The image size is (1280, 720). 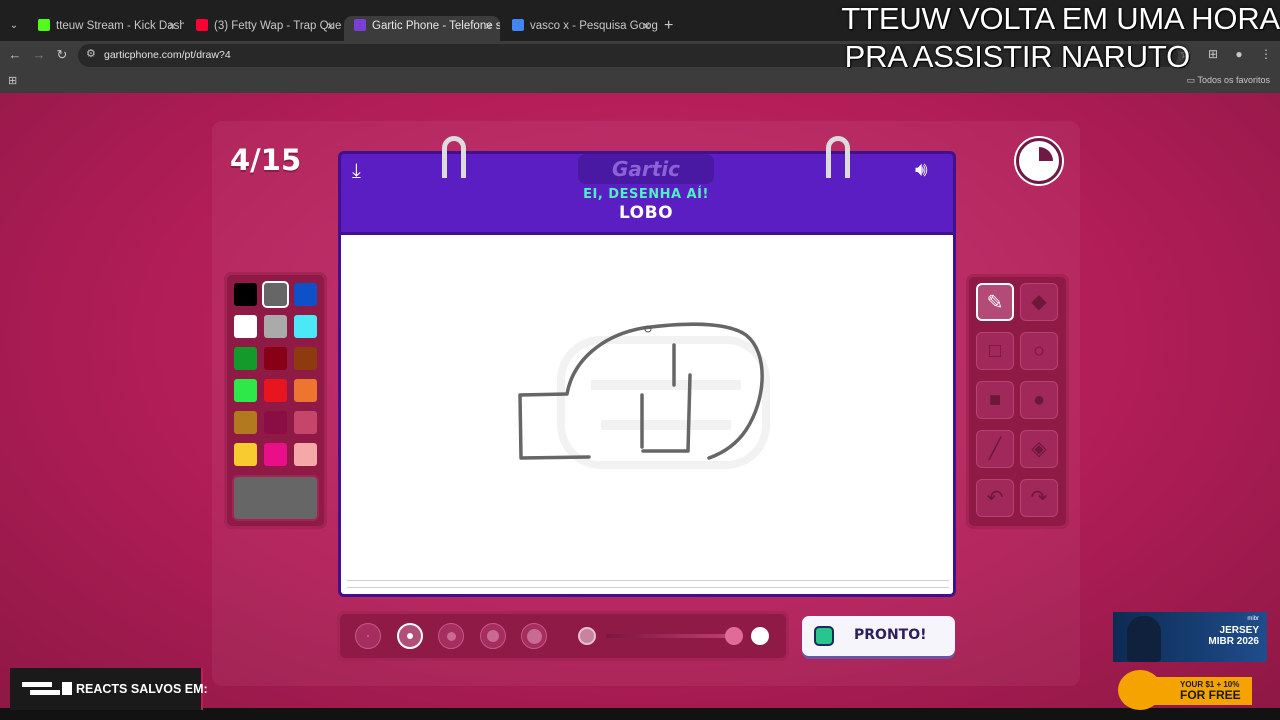 I want to click on overlay-line-1: TTEUW VOLTA EM UMA HORA, so click(x=1060, y=18).